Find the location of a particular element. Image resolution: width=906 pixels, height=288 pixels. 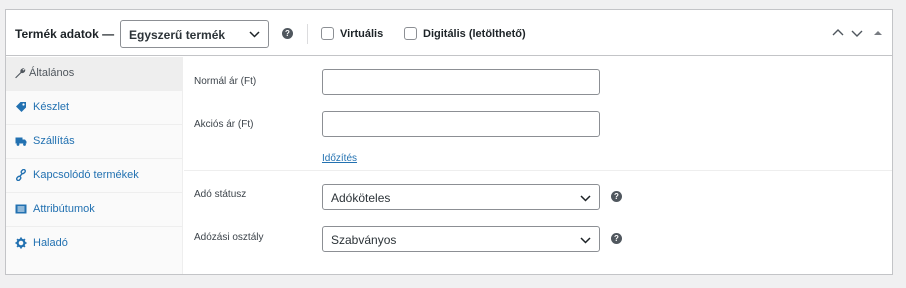

tab-advanced: Haladó is located at coordinates (94, 244).